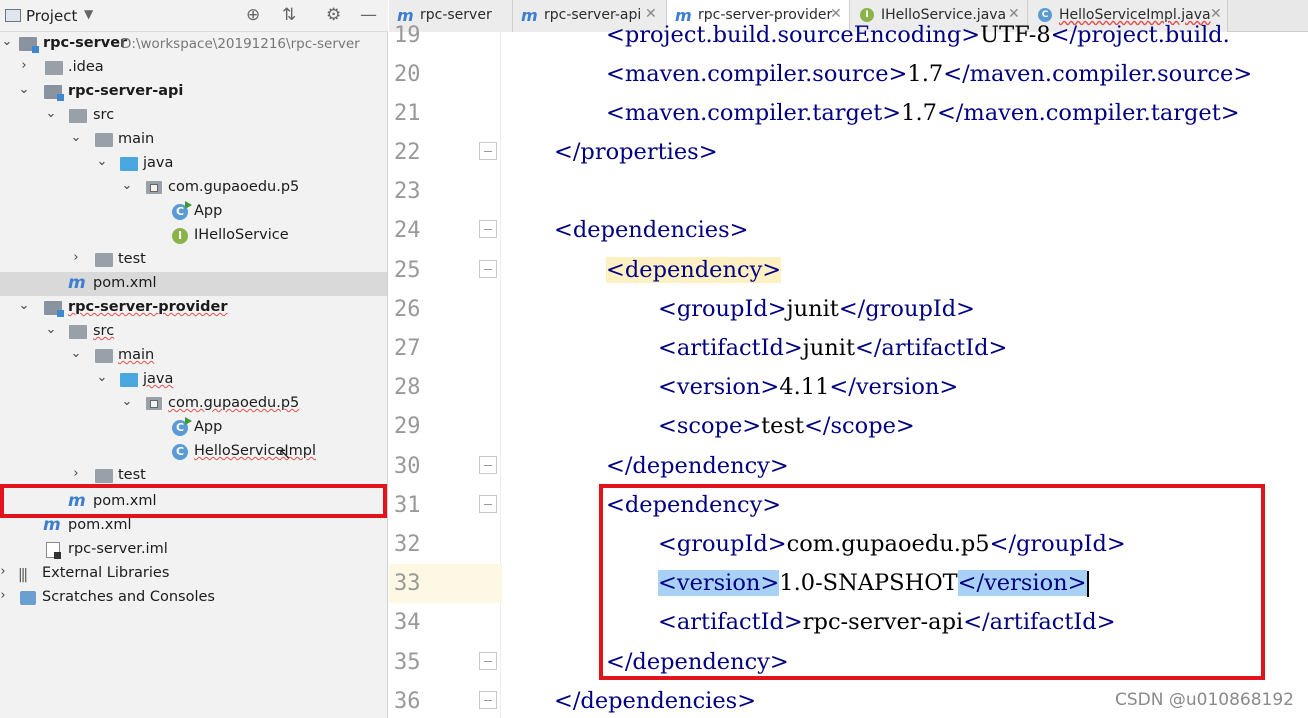 Image resolution: width=1308 pixels, height=718 pixels. What do you see at coordinates (906, 309) in the screenshot?
I see `xml-tag: </groupId>` at bounding box center [906, 309].